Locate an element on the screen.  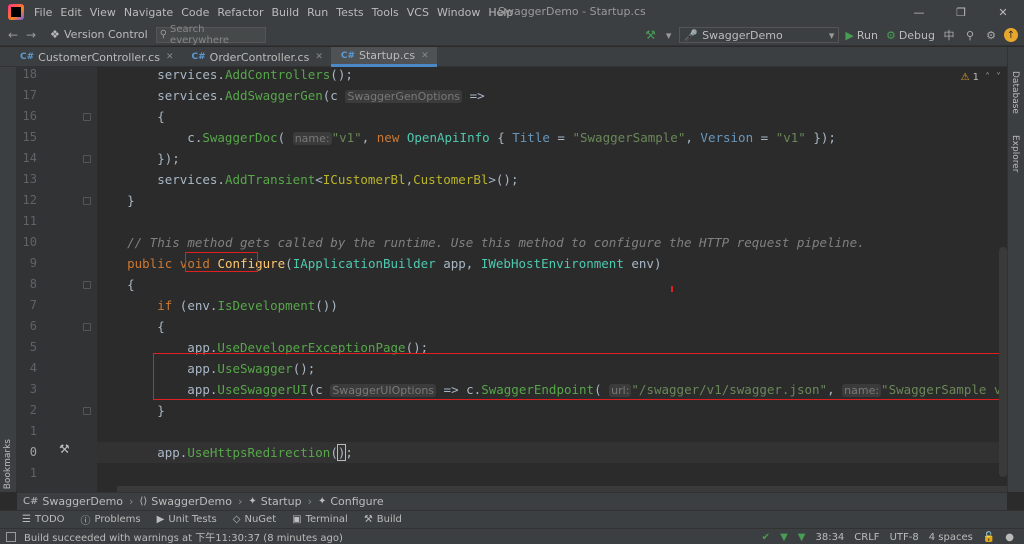
menu-window: Window is located at coordinates (458, 12).